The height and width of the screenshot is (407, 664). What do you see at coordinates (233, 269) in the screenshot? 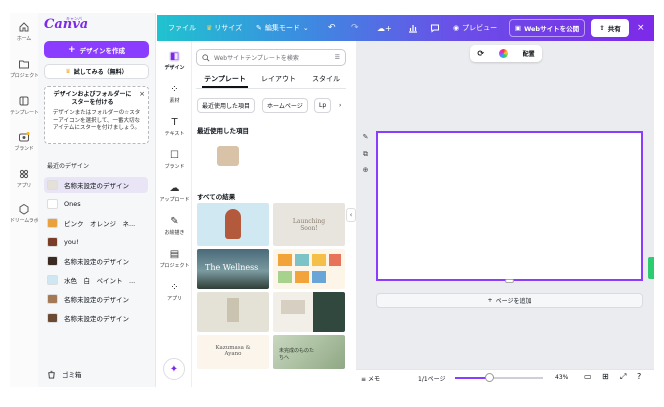
I see `template-thumb: The Wellness` at bounding box center [233, 269].